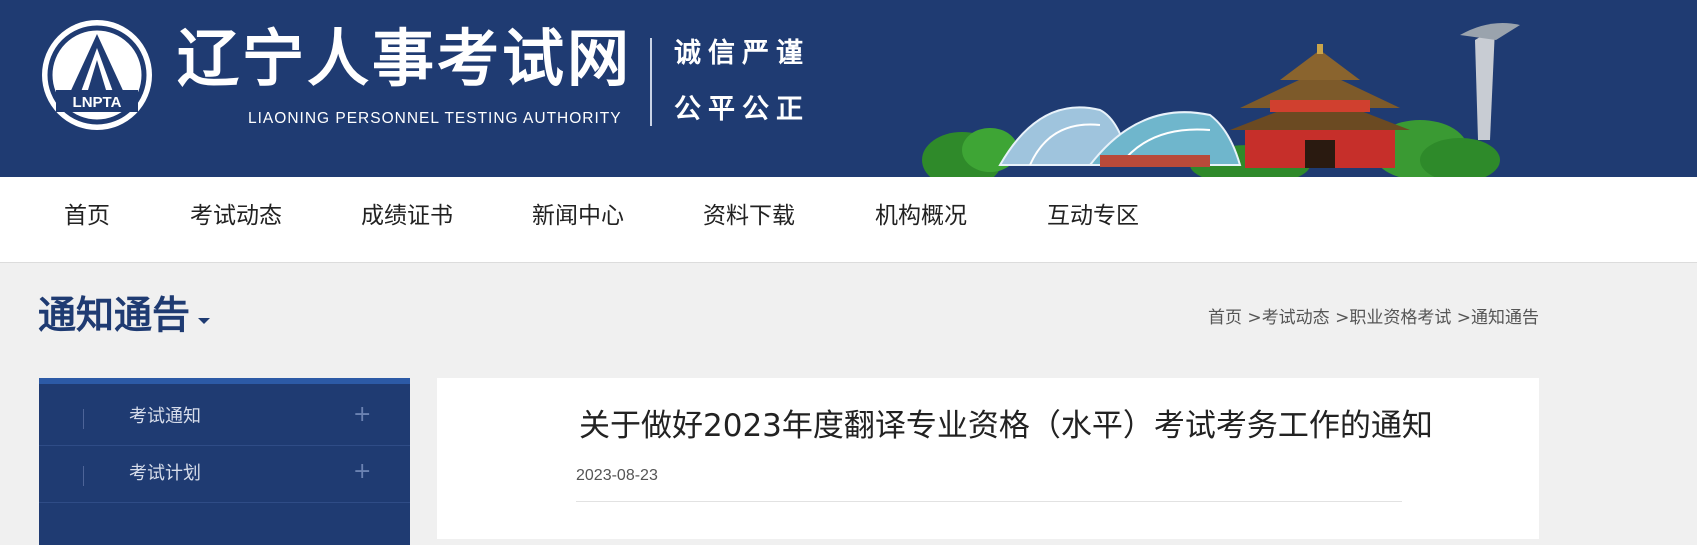 This screenshot has width=1697, height=545. What do you see at coordinates (165, 473) in the screenshot?
I see `sidebar-item-label: 考试计划` at bounding box center [165, 473].